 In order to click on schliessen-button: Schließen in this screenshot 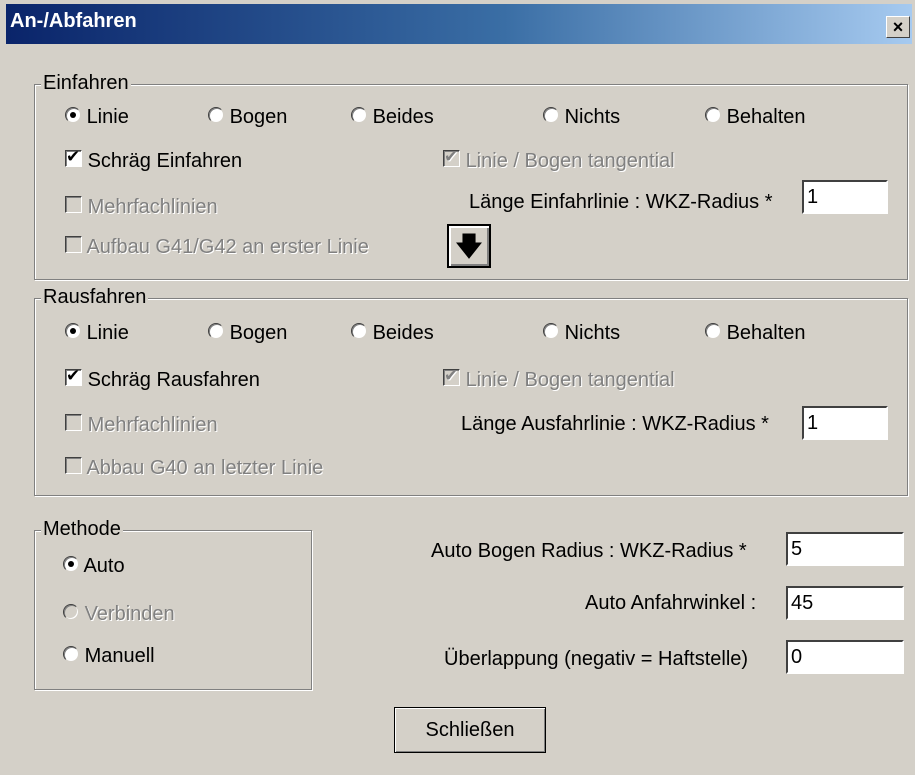, I will do `click(470, 730)`.